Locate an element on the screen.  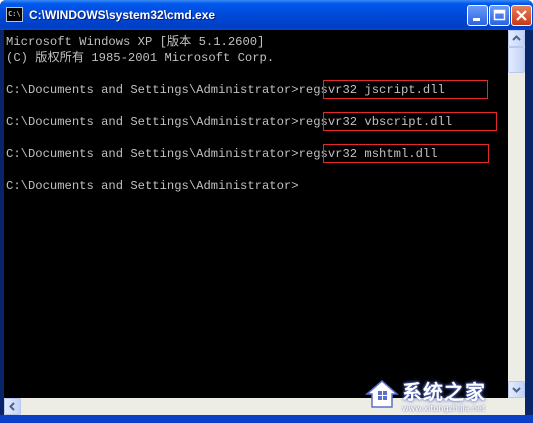
banner-line-1: Microsoft Windows XP [版本 5.1.2600] is located at coordinates (135, 42).